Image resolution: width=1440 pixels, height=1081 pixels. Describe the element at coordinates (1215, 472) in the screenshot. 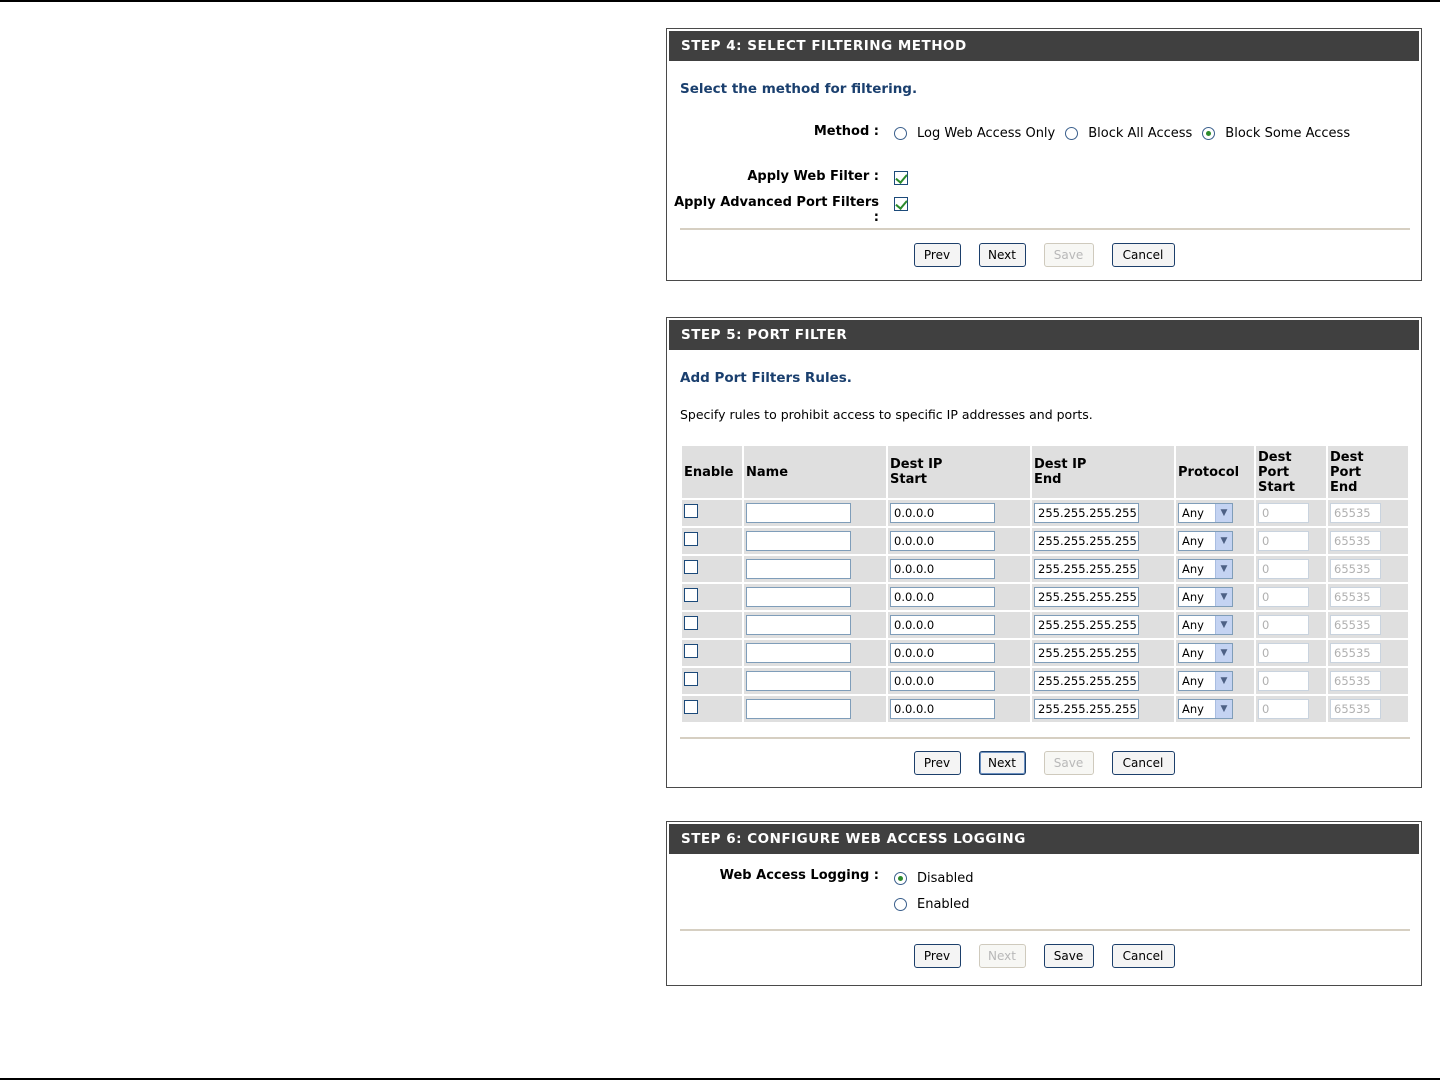

I see `col-protocol: Protocol` at that location.